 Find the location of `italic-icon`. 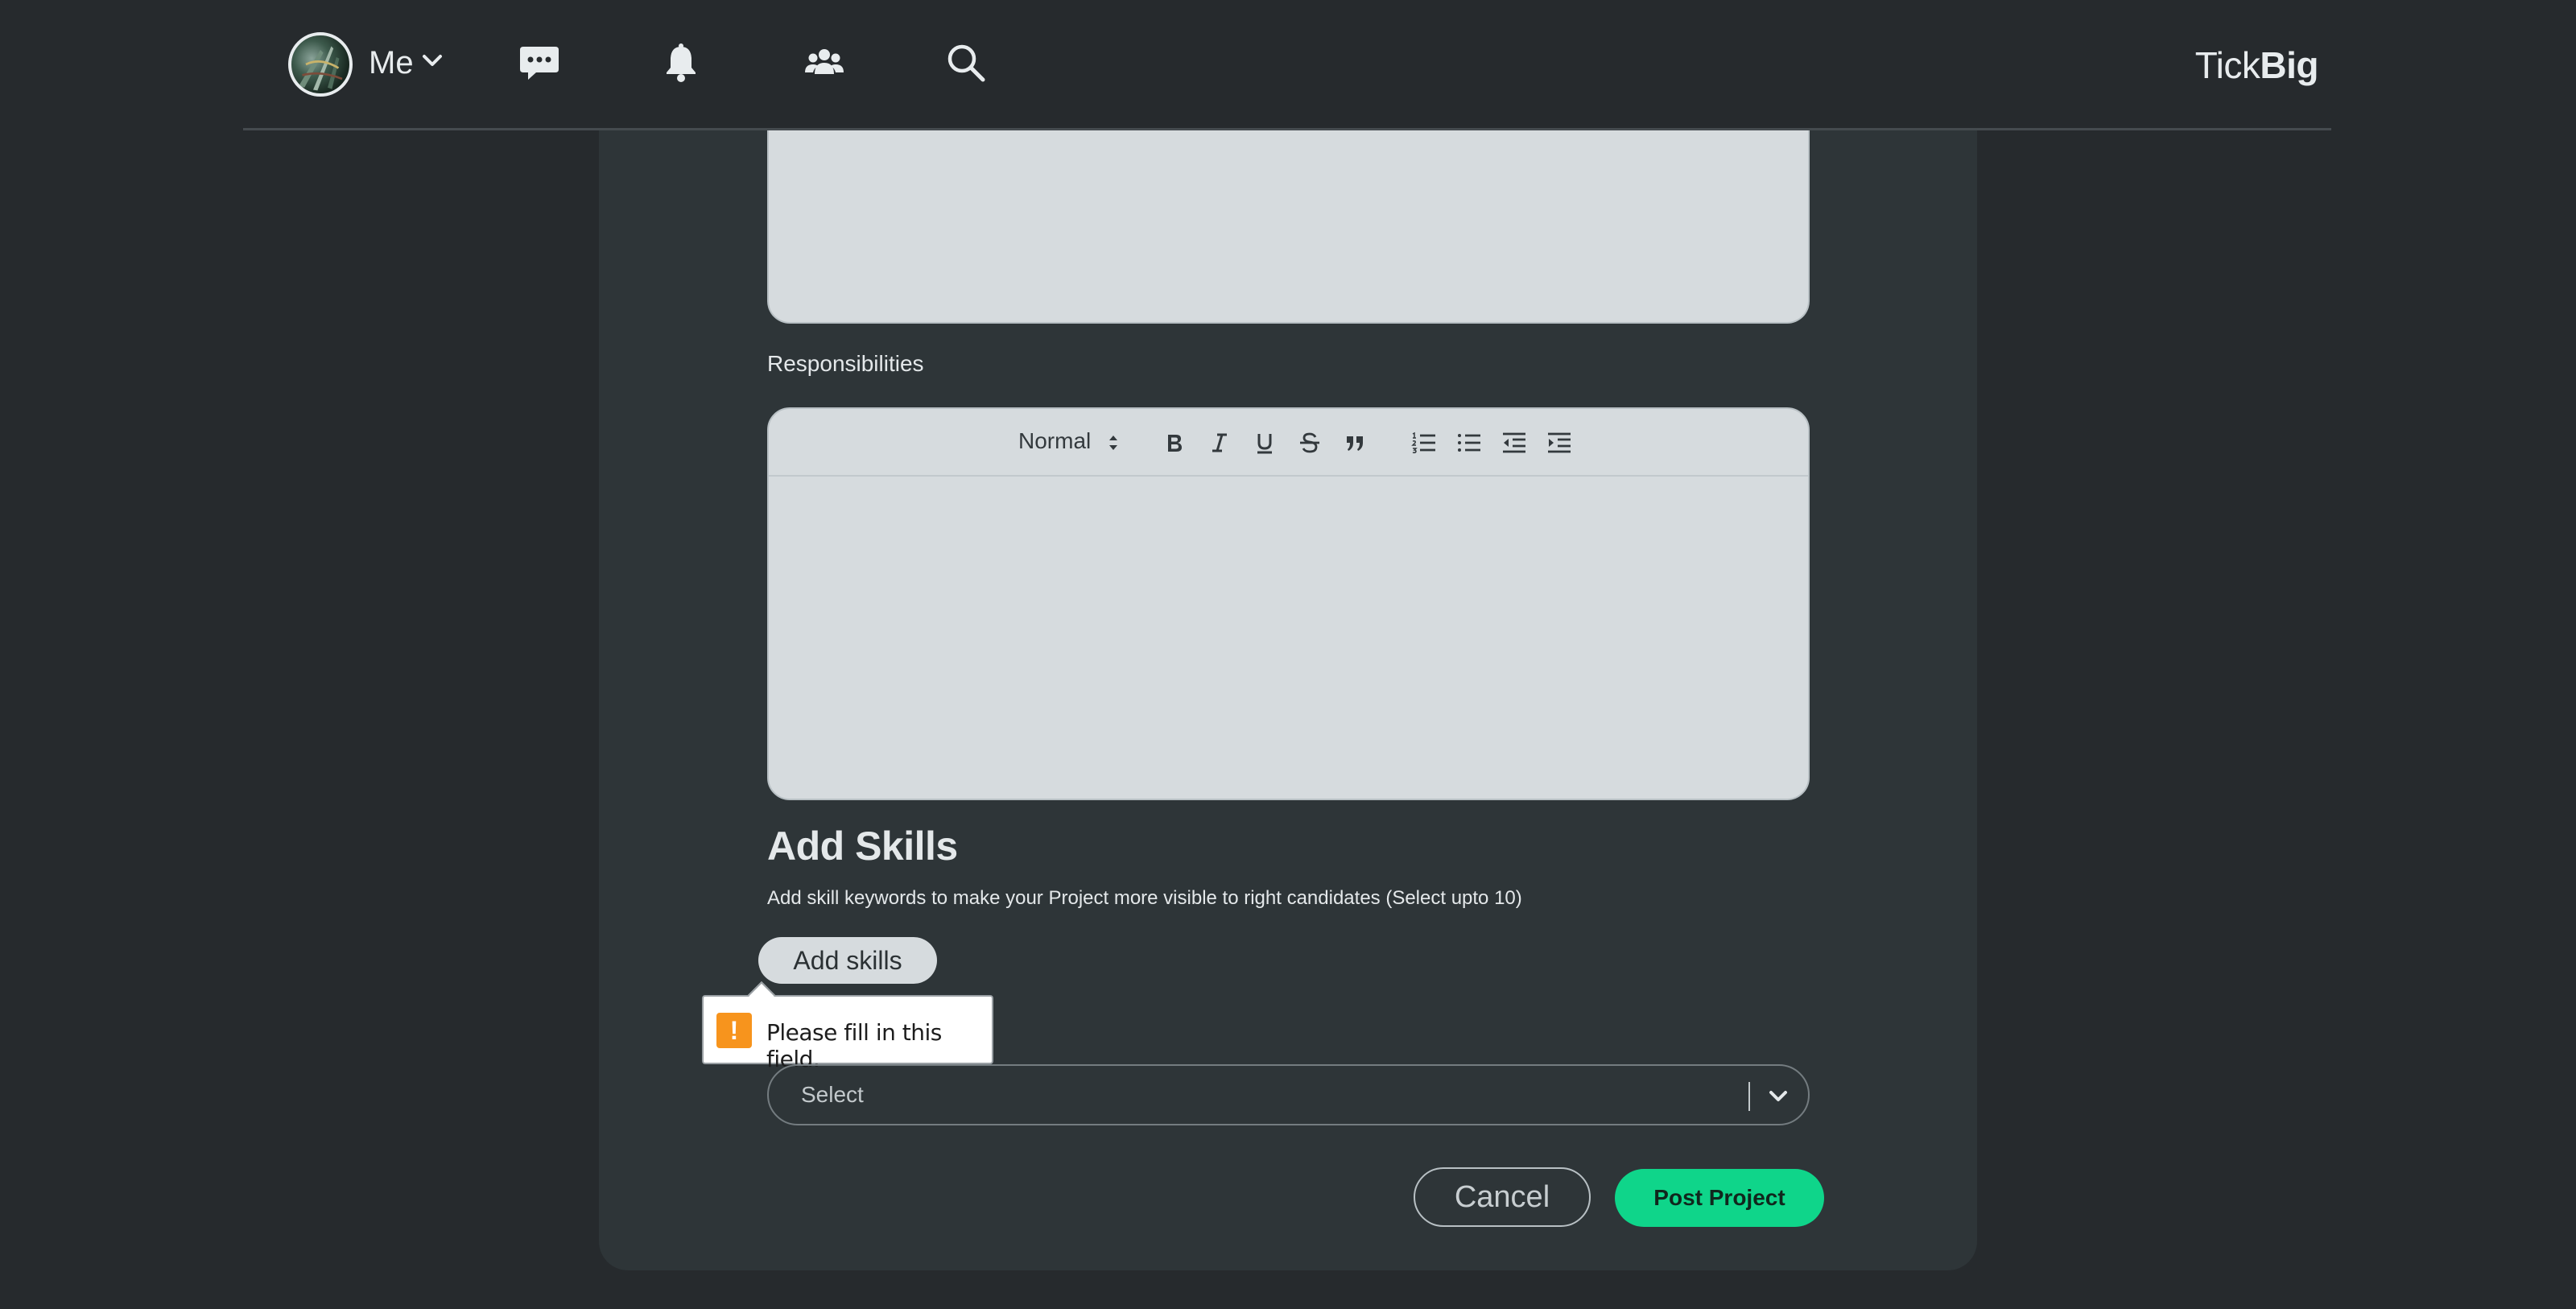

italic-icon is located at coordinates (1219, 442).